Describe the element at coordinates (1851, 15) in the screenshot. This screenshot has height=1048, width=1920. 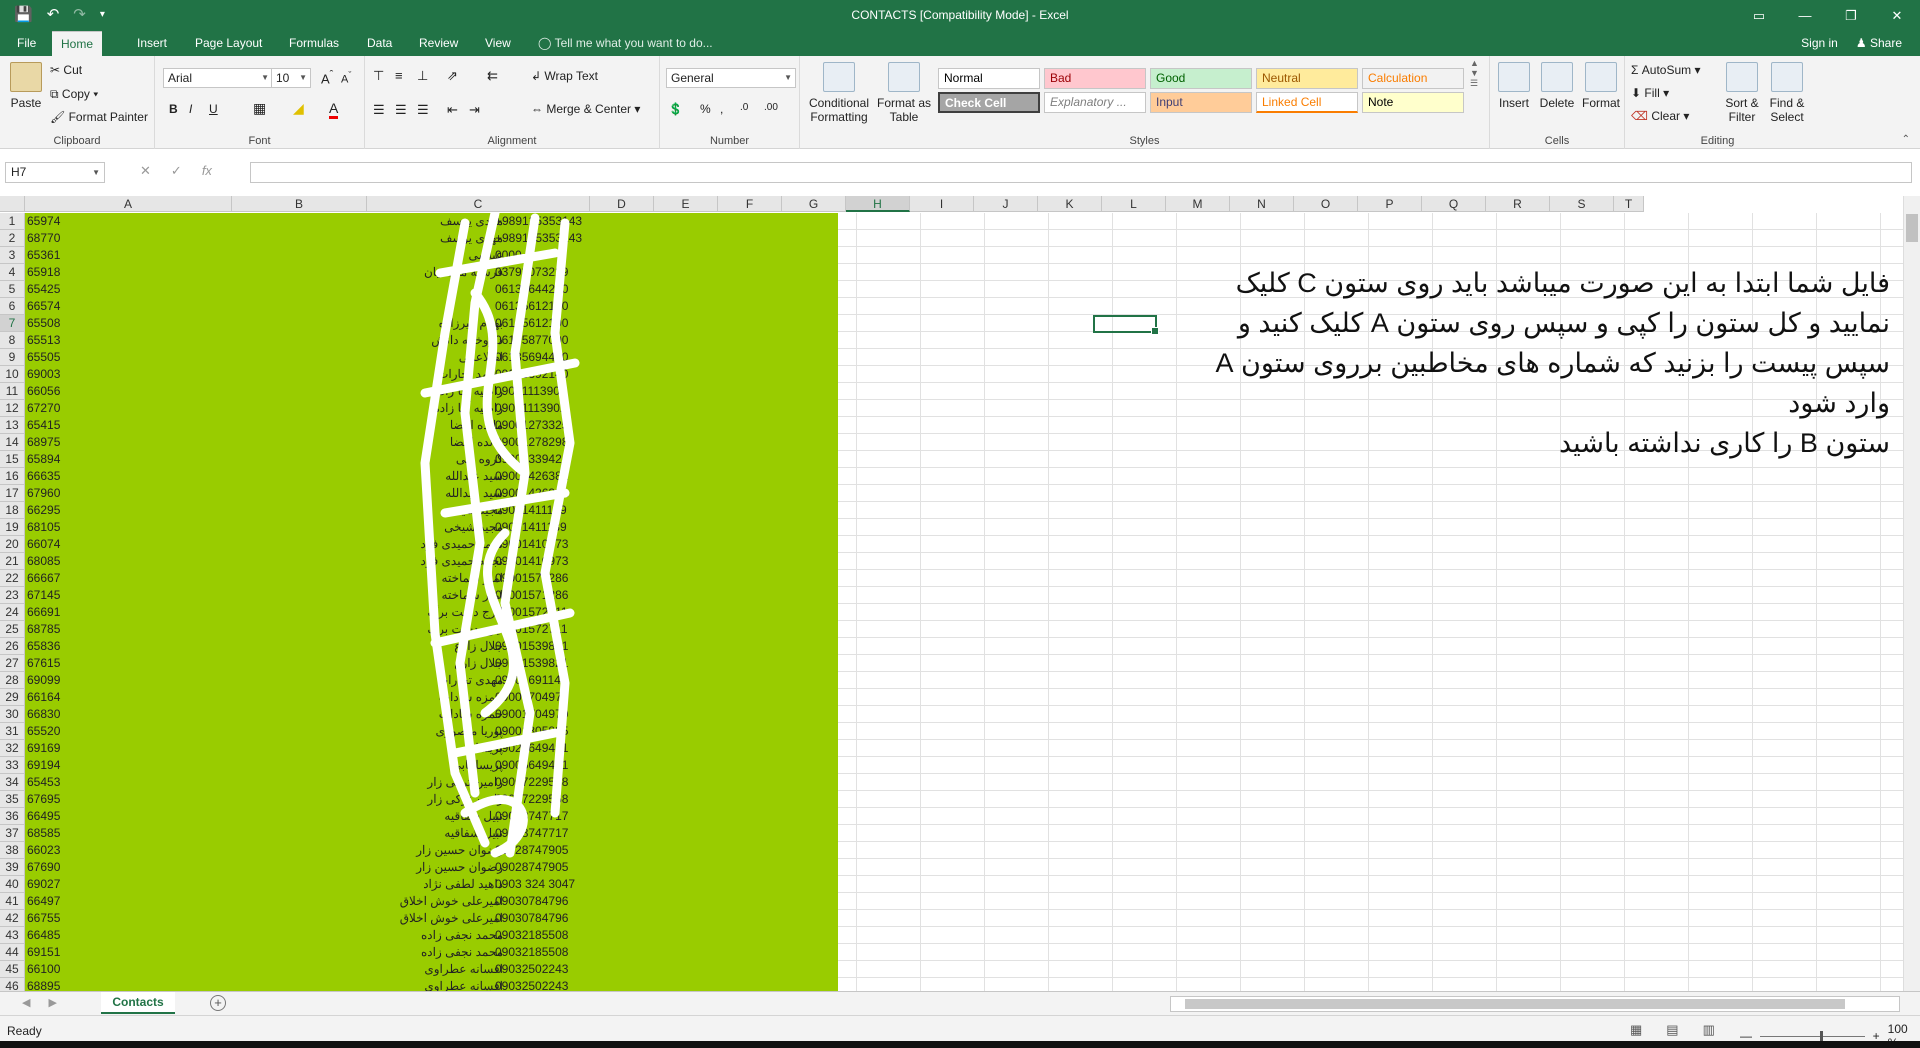
I see `maximize-button: ❐` at that location.